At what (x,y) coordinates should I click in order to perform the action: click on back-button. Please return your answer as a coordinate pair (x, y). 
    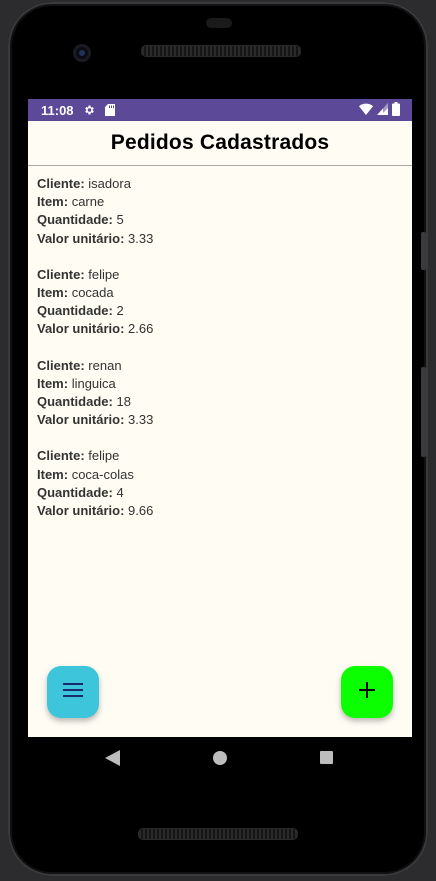
    Looking at the image, I should click on (112, 760).